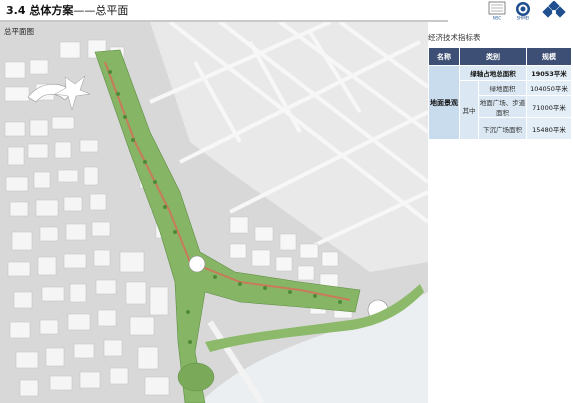 Image resolution: width=573 pixels, height=403 pixels. Describe the element at coordinates (497, 11) in the screenshot. I see `nsc-logo: NSC` at that location.